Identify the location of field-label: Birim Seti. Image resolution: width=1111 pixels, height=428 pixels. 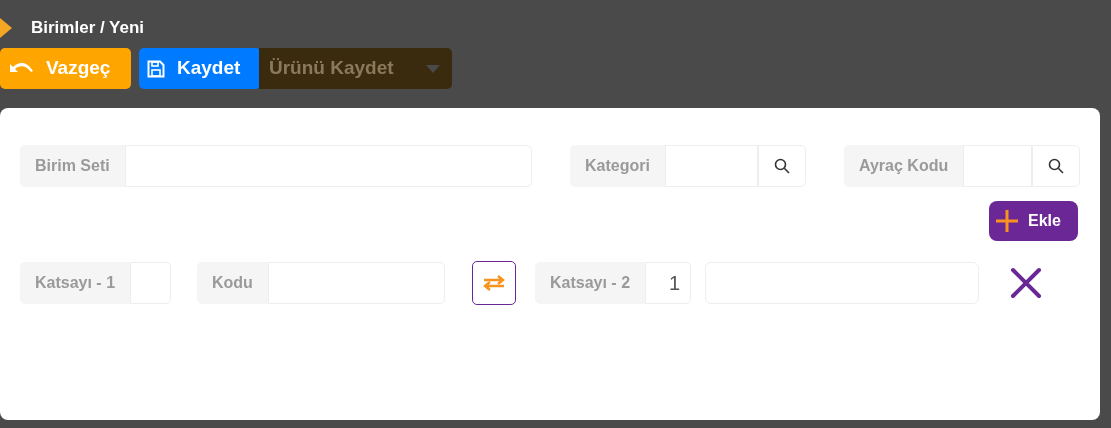
(72, 166).